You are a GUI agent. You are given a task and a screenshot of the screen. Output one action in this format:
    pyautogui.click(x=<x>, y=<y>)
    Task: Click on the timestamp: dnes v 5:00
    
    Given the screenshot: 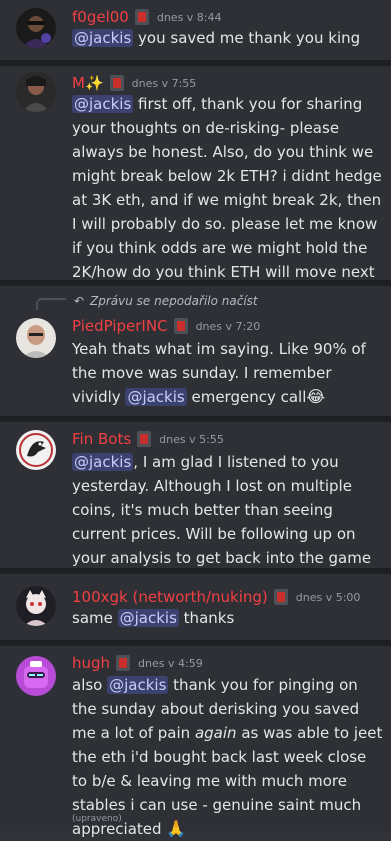 What is the action you would take?
    pyautogui.click(x=328, y=597)
    